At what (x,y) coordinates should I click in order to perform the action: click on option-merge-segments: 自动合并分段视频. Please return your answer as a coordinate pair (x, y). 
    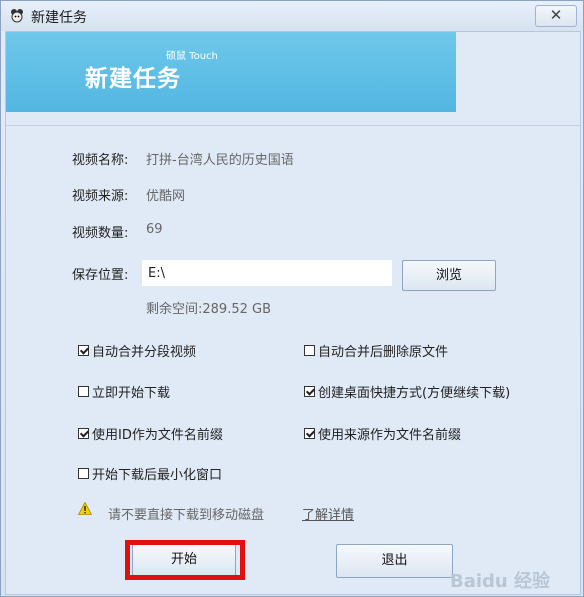
    Looking at the image, I should click on (137, 350).